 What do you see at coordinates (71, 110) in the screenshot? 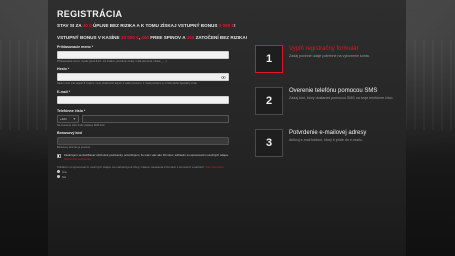
I see `phone-label: Telefónne číslo *` at bounding box center [71, 110].